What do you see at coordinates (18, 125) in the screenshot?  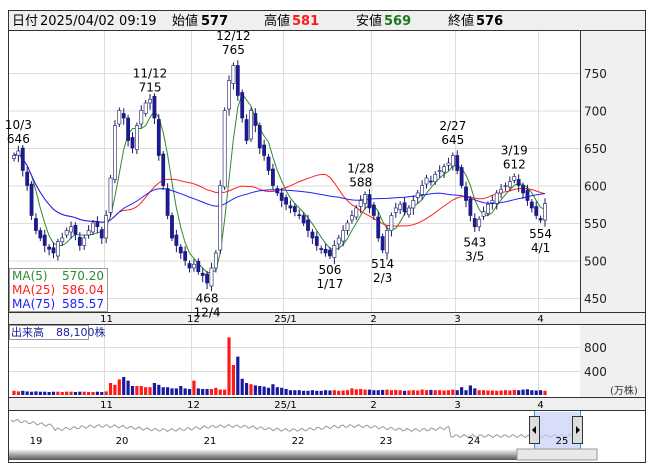 I see `annotation-date: 10/3` at bounding box center [18, 125].